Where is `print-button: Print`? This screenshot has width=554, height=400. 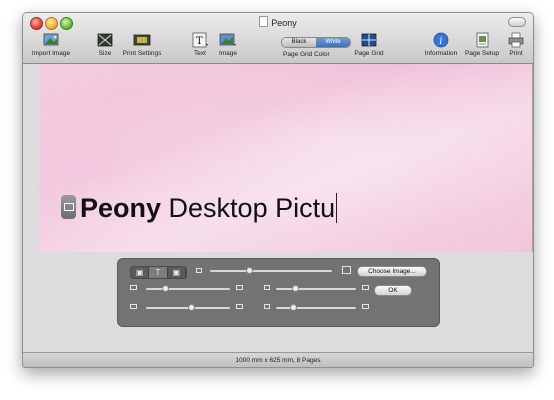
print-button: Print is located at coordinates (516, 44).